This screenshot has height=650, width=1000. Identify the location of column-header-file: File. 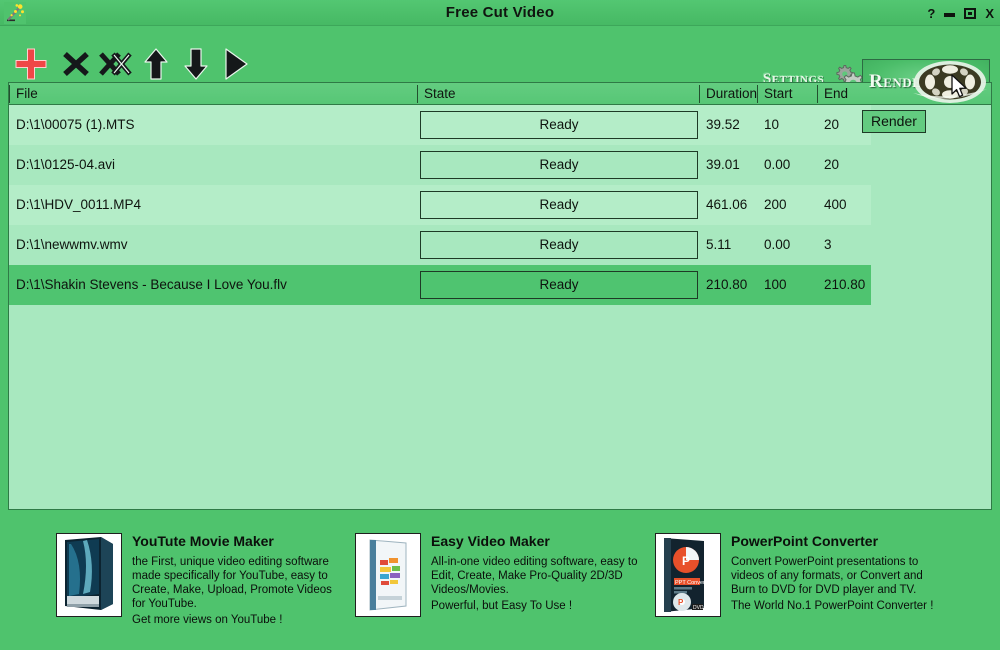
(213, 94).